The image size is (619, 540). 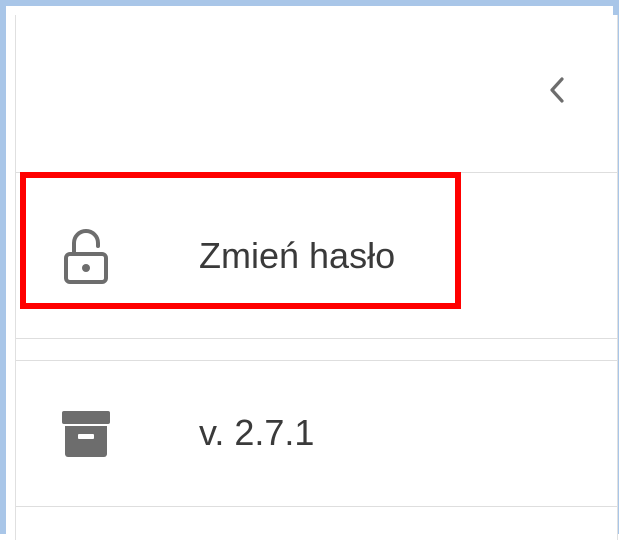 I want to click on collapse-menu-button, so click(x=557, y=90).